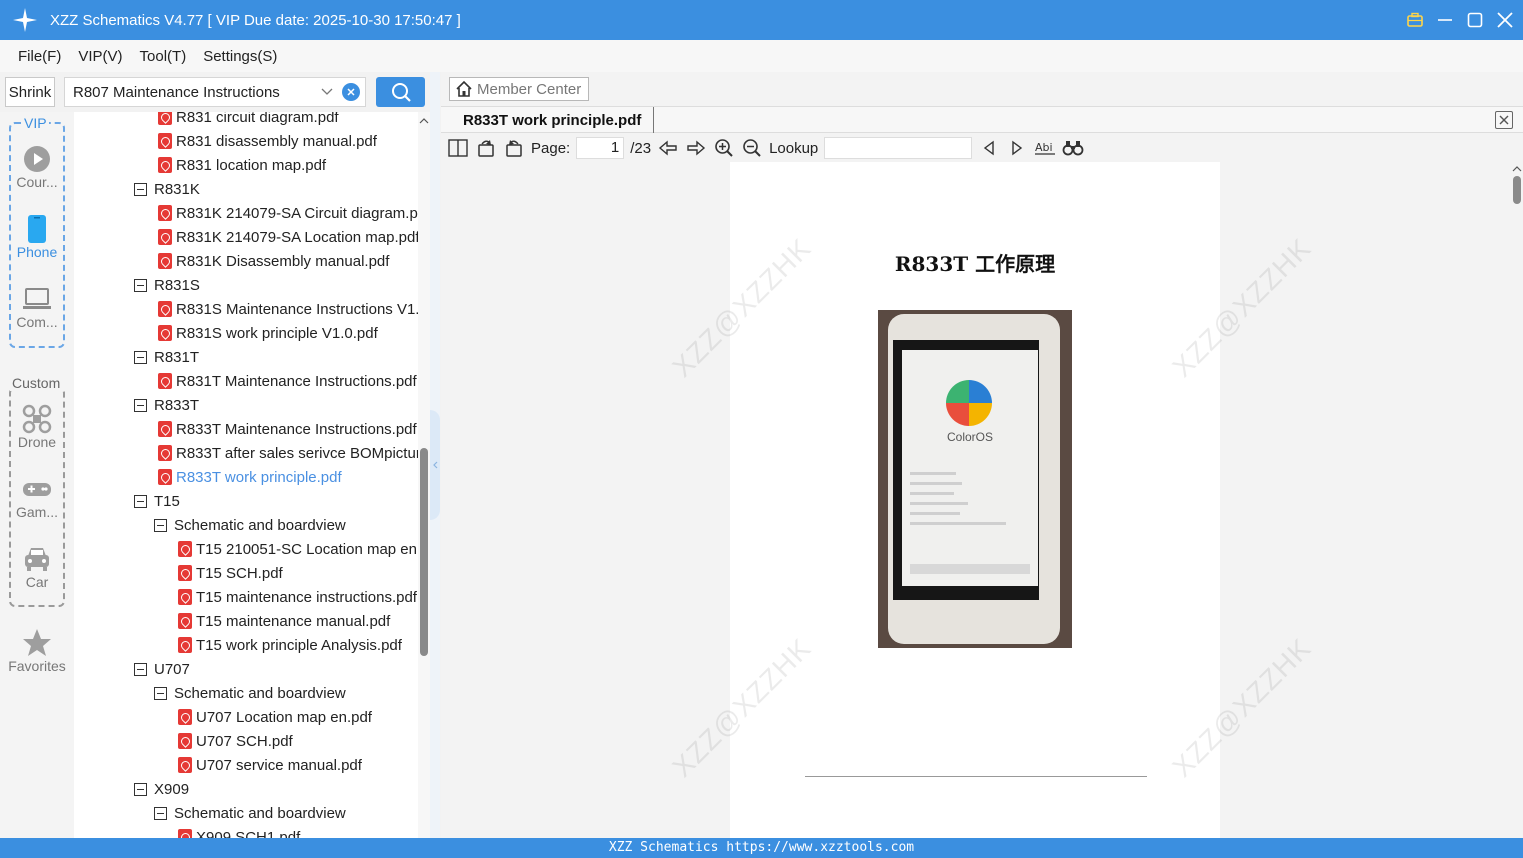 This screenshot has width=1523, height=858. Describe the element at coordinates (37, 651) in the screenshot. I see `rail-item-favorites: Favorites` at that location.